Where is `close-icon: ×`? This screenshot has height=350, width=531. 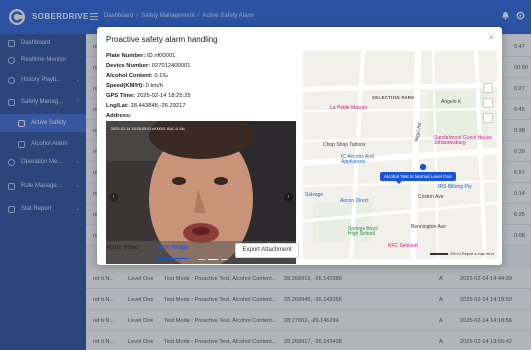
close-icon: × is located at coordinates (491, 37).